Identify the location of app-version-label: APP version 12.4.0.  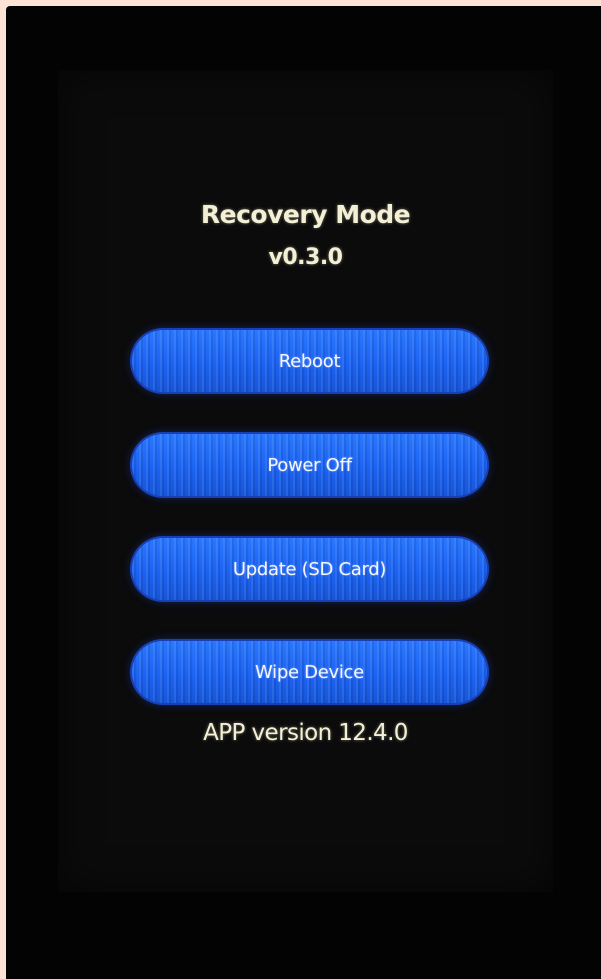
(305, 733).